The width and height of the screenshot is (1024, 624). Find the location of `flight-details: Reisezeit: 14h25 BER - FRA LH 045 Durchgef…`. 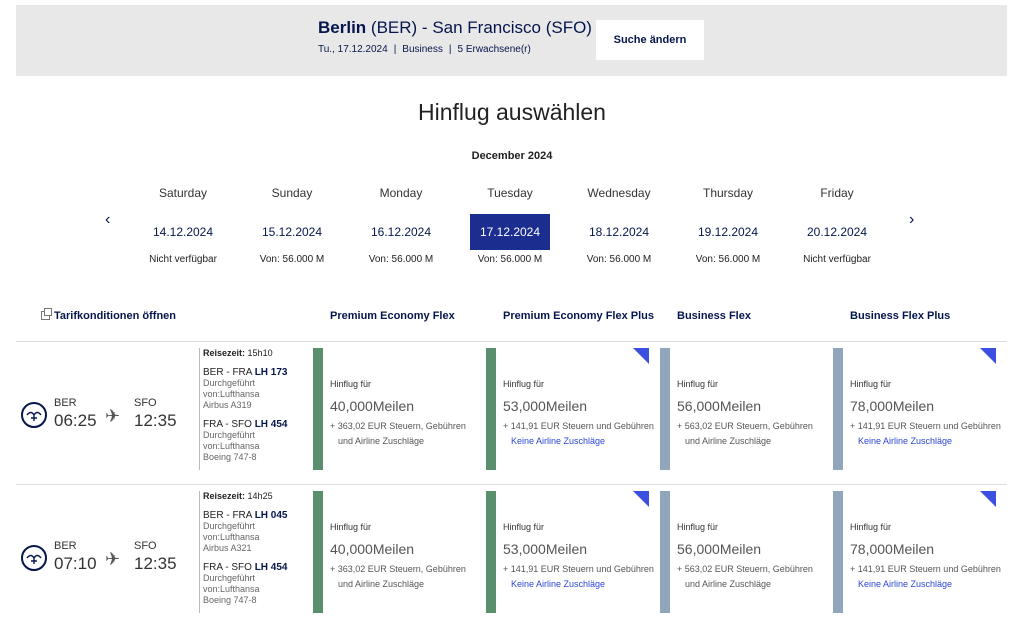

flight-details: Reisezeit: 14h25 BER - FRA LH 045 Durchgef… is located at coordinates (253, 552).